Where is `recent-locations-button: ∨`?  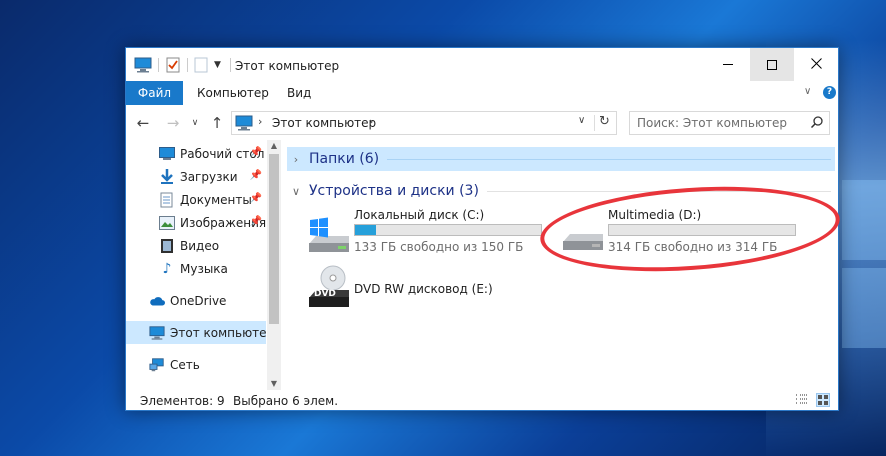 recent-locations-button: ∨ is located at coordinates (195, 123).